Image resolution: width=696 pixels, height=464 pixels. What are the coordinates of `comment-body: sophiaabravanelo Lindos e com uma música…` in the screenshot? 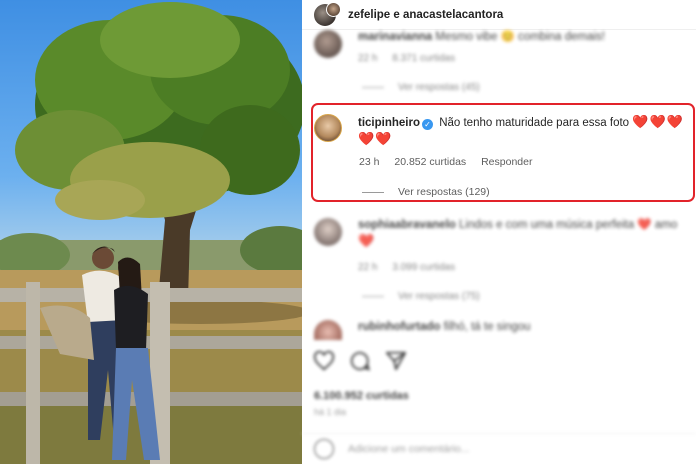 It's located at (523, 234).